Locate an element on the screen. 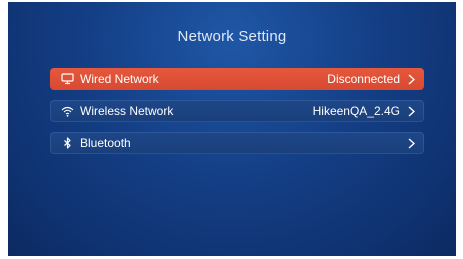  menu-item-value: HikeenQA_2.4G is located at coordinates (356, 111).